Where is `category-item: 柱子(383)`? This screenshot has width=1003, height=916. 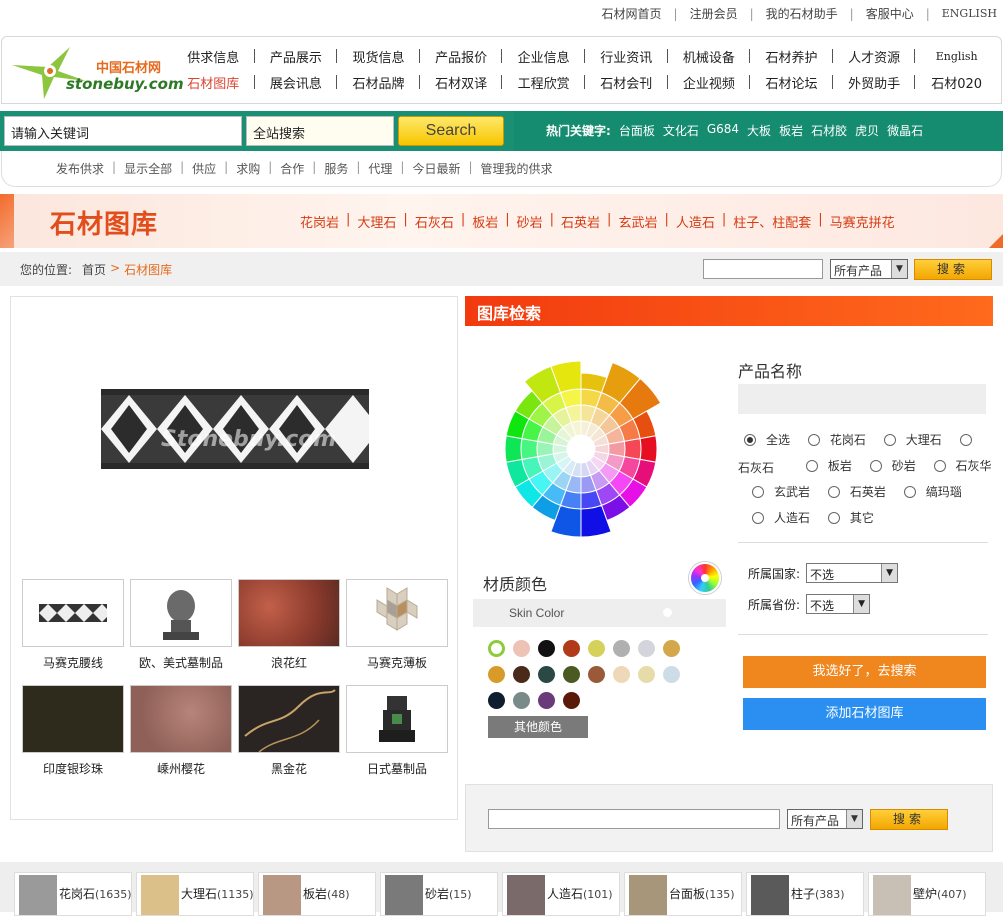
category-item: 柱子(383) is located at coordinates (805, 894).